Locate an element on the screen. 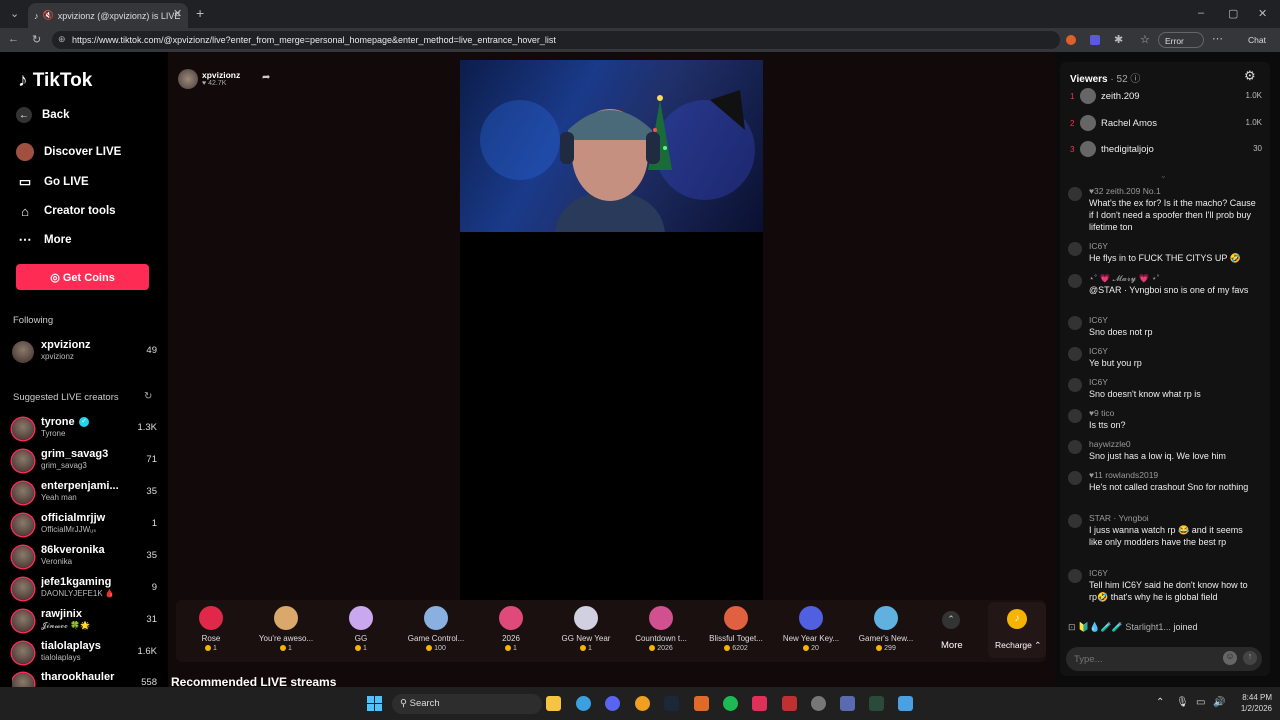 The width and height of the screenshot is (1280, 720). chat-username: ♥32 zeith.209 No.1 is located at coordinates (1125, 191).